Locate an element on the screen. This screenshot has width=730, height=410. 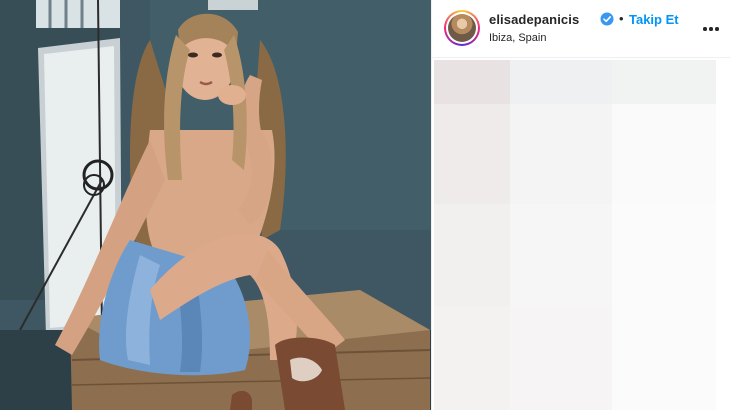
location-link: Ibiza, Spain is located at coordinates (517, 38).